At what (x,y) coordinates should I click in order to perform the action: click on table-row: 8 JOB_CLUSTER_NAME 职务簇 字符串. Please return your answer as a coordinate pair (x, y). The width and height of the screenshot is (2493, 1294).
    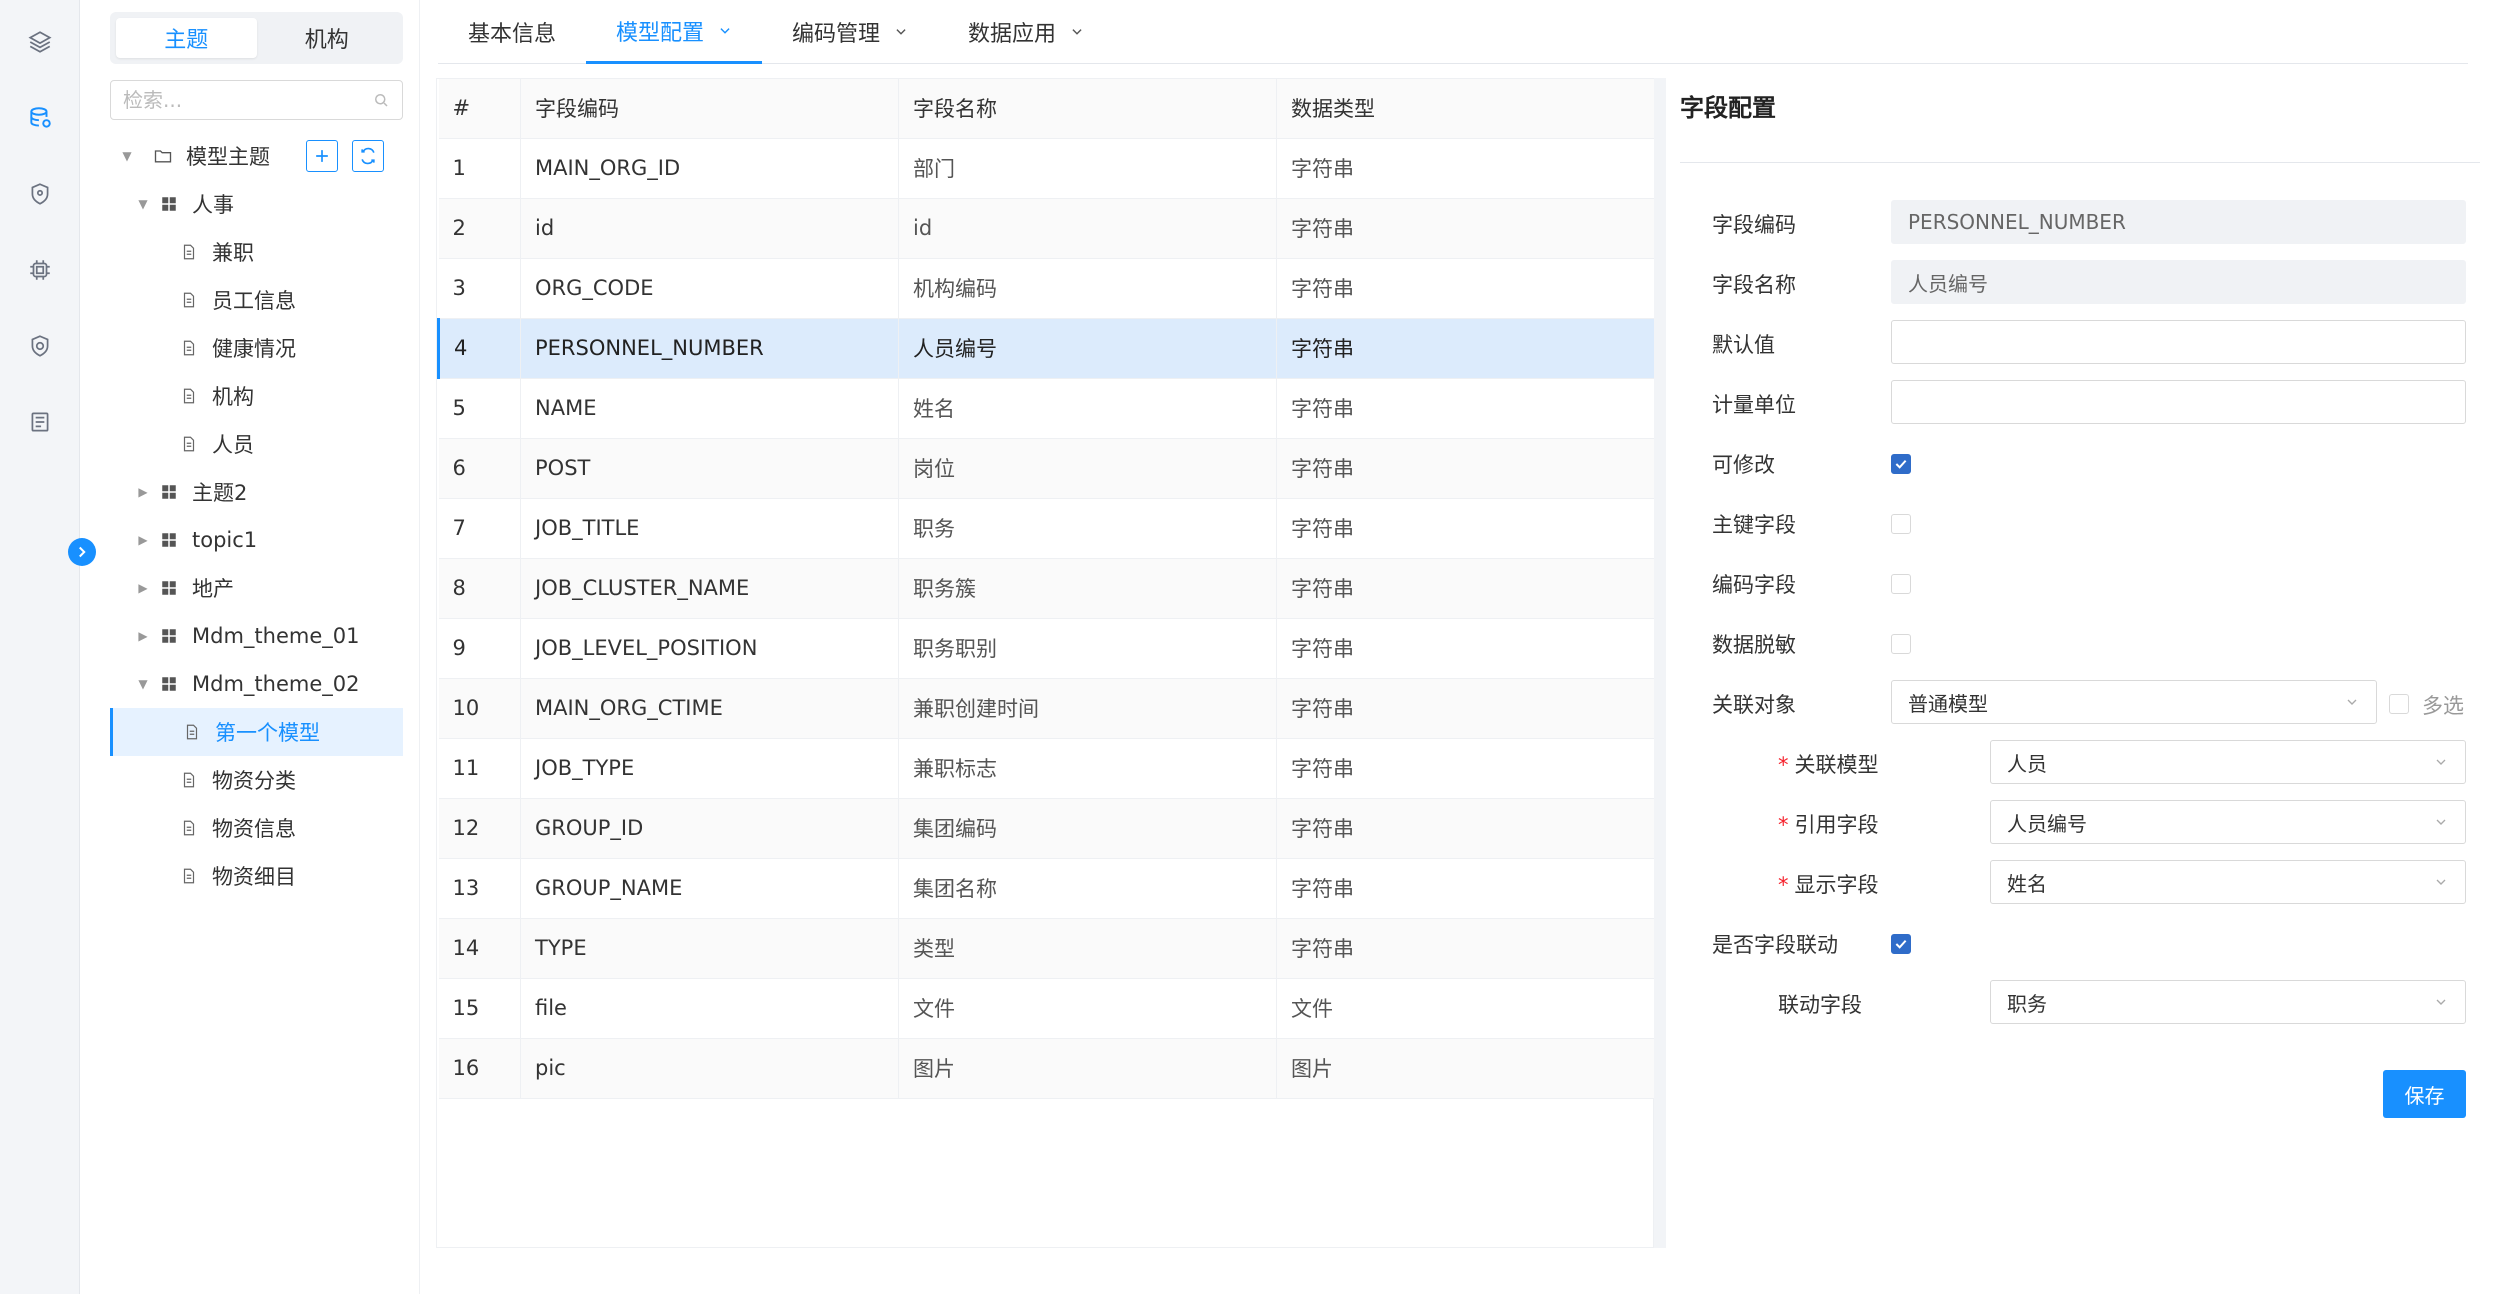
    Looking at the image, I should click on (1047, 588).